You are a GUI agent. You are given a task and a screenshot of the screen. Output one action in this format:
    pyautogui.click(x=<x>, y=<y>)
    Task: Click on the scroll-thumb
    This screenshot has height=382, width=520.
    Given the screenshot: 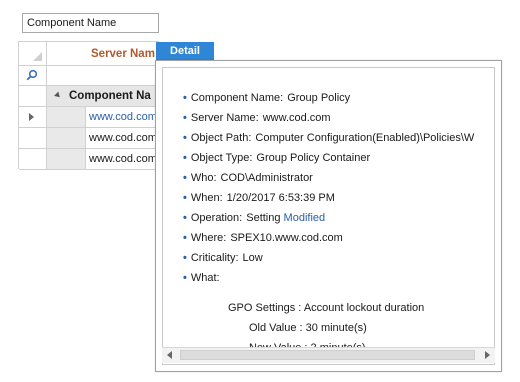 What is the action you would take?
    pyautogui.click(x=327, y=355)
    